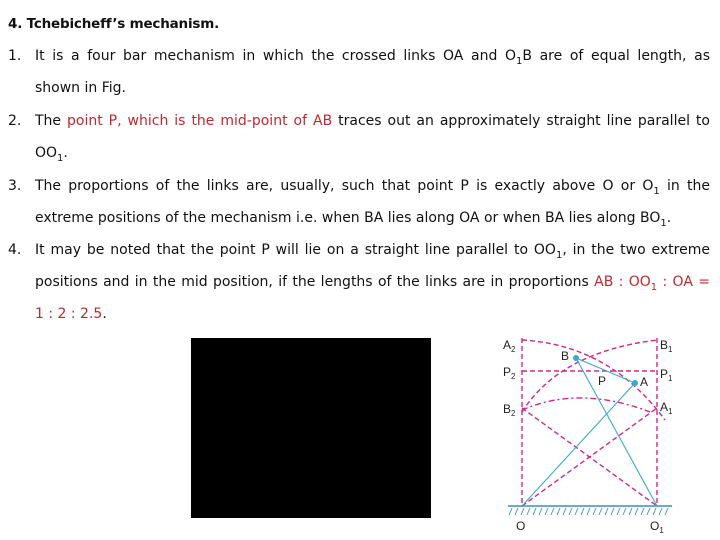 The height and width of the screenshot is (540, 720). I want to click on highlight-text: point P, which is the mid-point of AB, so click(200, 121).